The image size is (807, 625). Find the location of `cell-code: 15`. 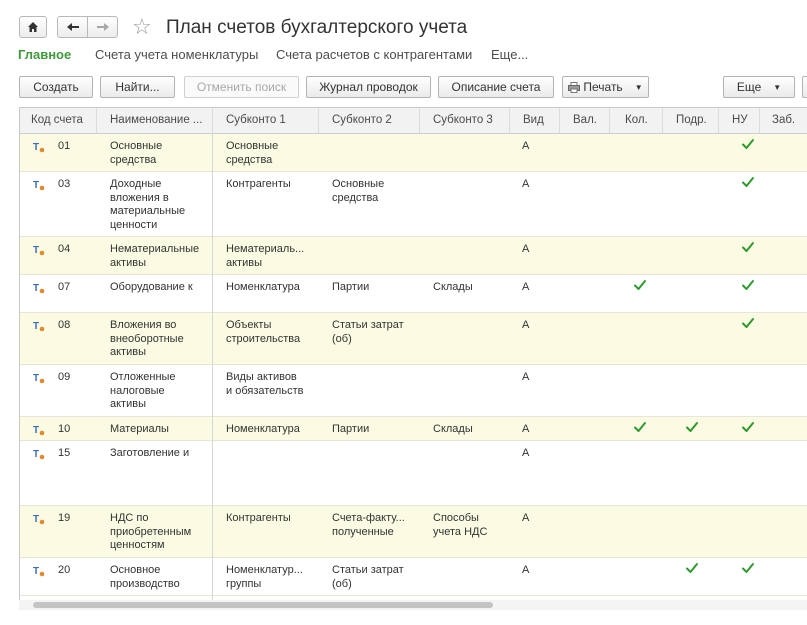

cell-code: 15 is located at coordinates (64, 453).